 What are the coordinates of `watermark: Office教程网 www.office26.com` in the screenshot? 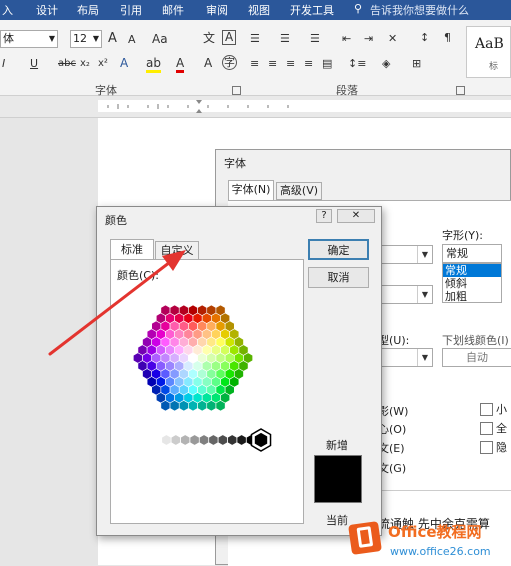 It's located at (424, 540).